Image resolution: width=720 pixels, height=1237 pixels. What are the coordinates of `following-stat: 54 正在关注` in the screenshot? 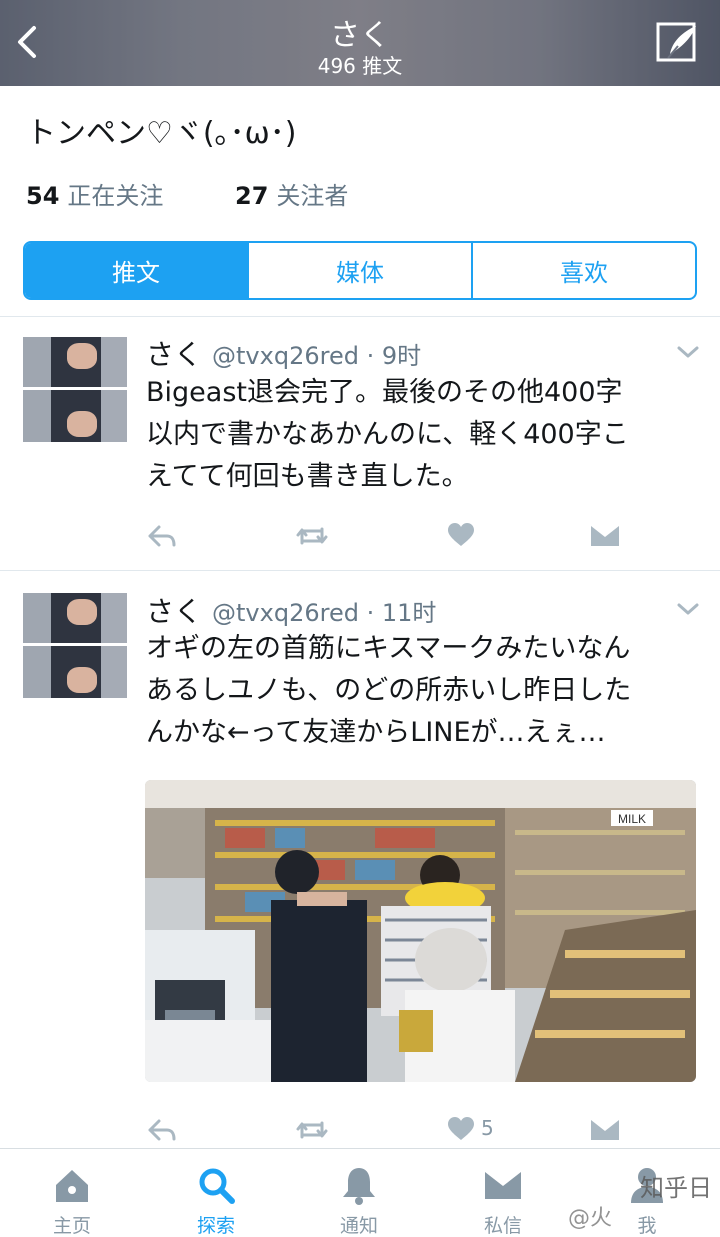 It's located at (94, 193).